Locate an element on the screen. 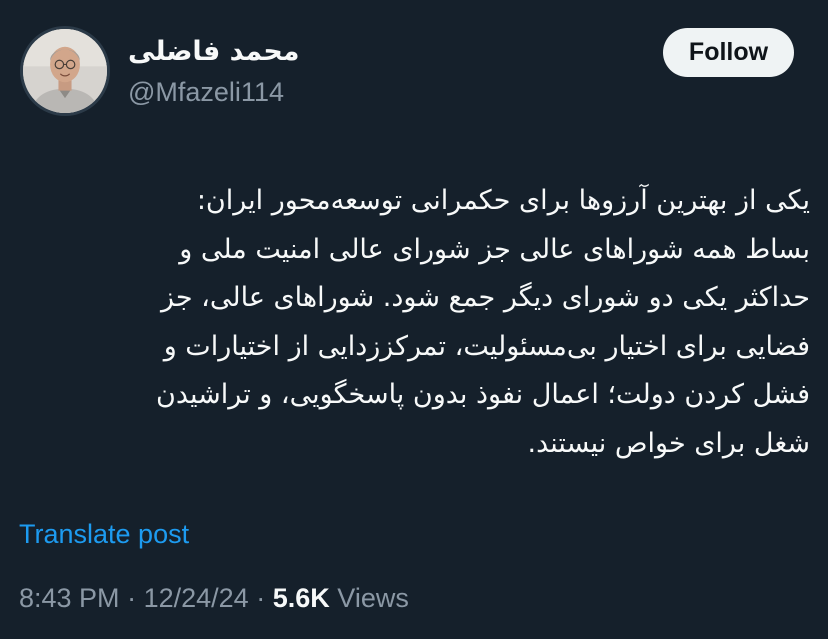 The image size is (828, 639). tweet-date: 12/24/24 is located at coordinates (196, 598).